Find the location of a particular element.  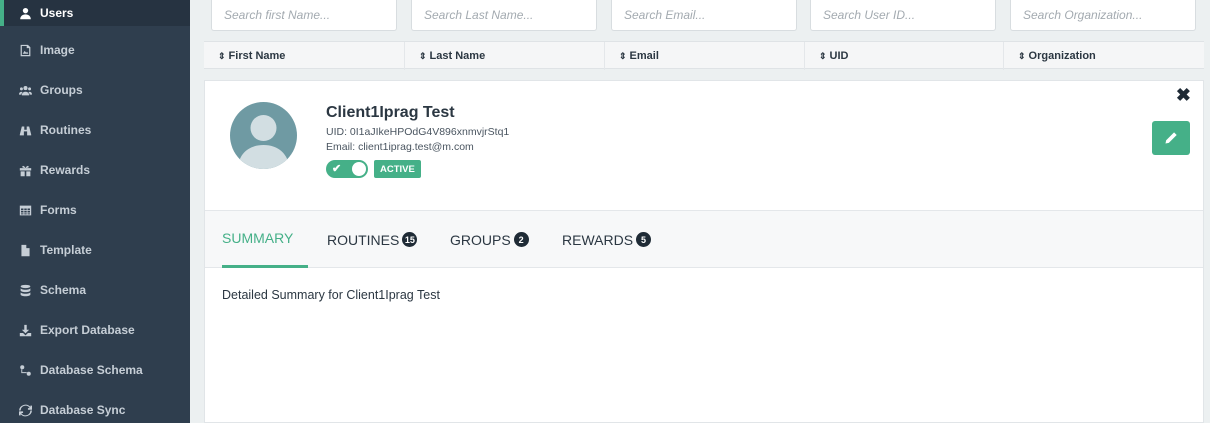

column-header-first-name: ⇕ First Name is located at coordinates (304, 56).